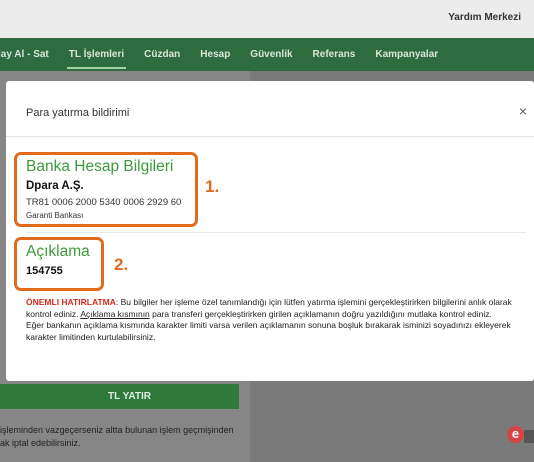 The height and width of the screenshot is (462, 534). I want to click on cancel-note-line2: ak iptal edebilirsiniz., so click(40, 443).